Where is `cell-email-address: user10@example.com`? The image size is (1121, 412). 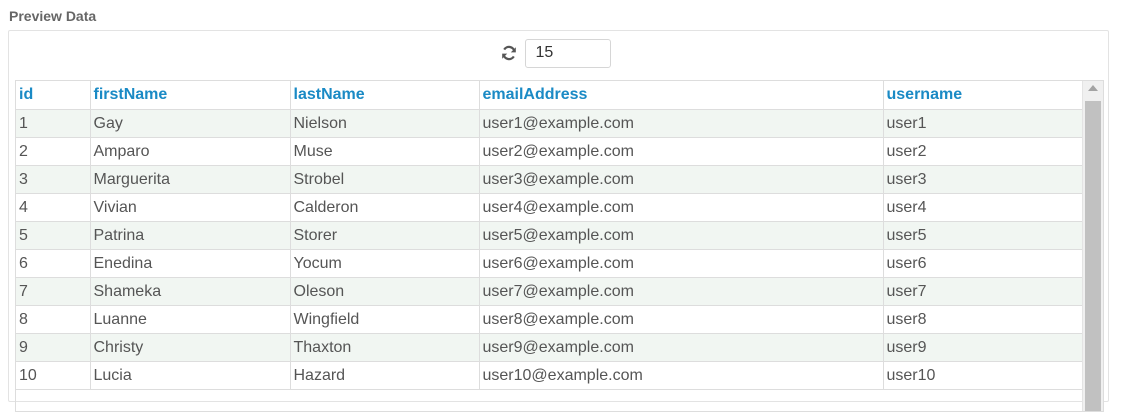
cell-email-address: user10@example.com is located at coordinates (681, 375).